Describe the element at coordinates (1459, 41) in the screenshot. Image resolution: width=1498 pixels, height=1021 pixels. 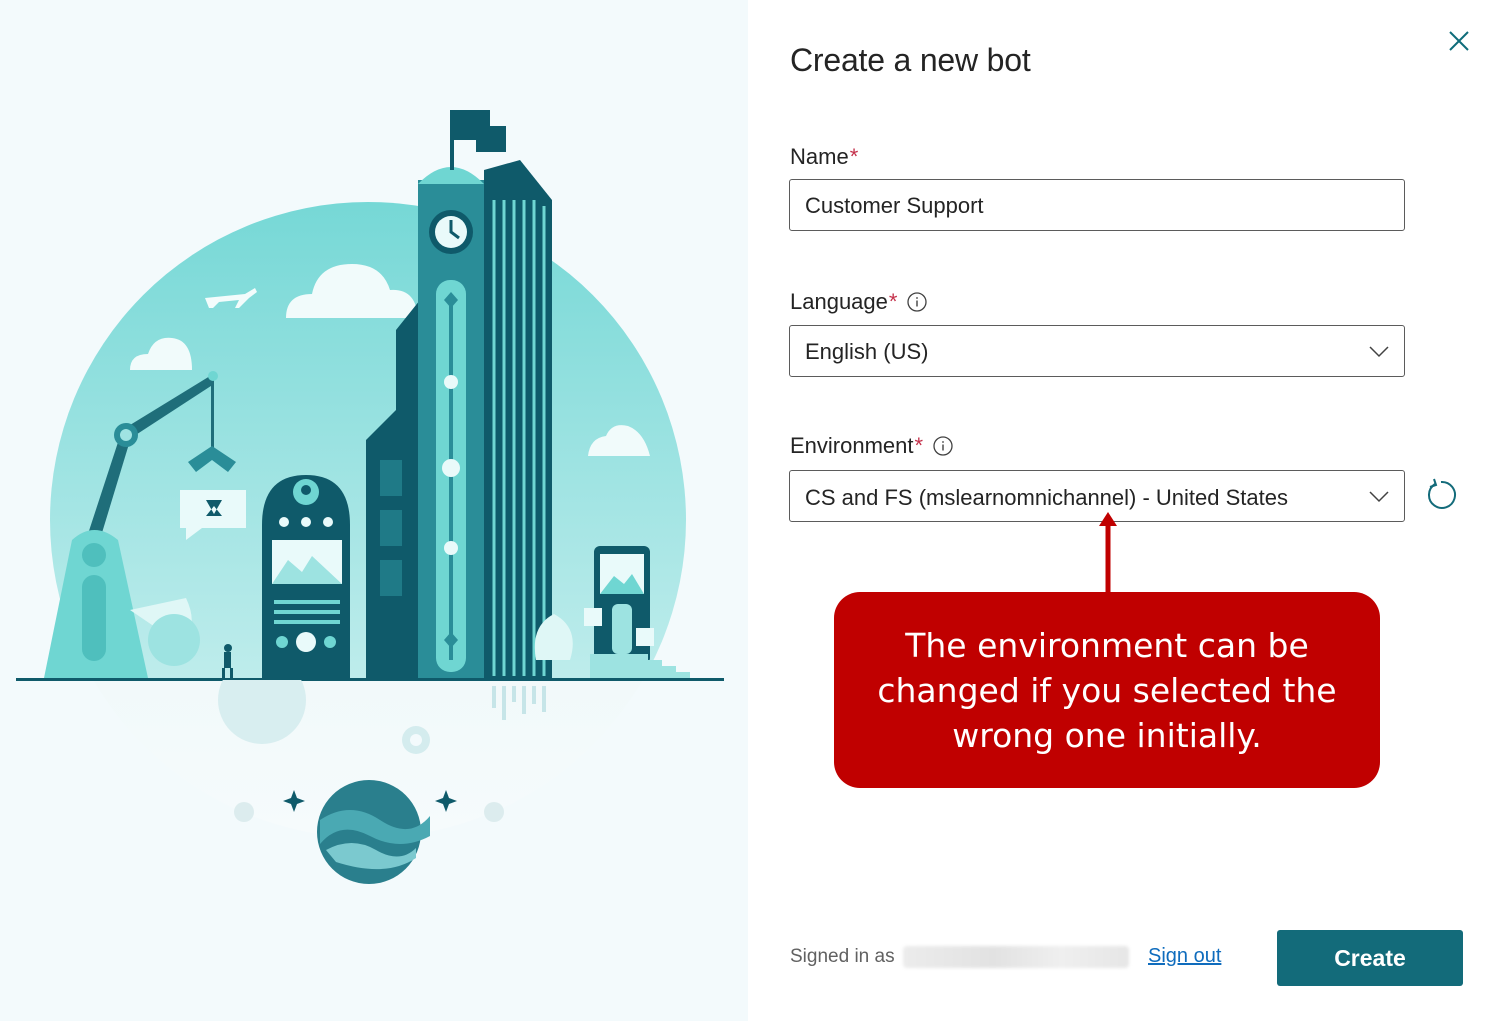
I see `close-icon` at that location.